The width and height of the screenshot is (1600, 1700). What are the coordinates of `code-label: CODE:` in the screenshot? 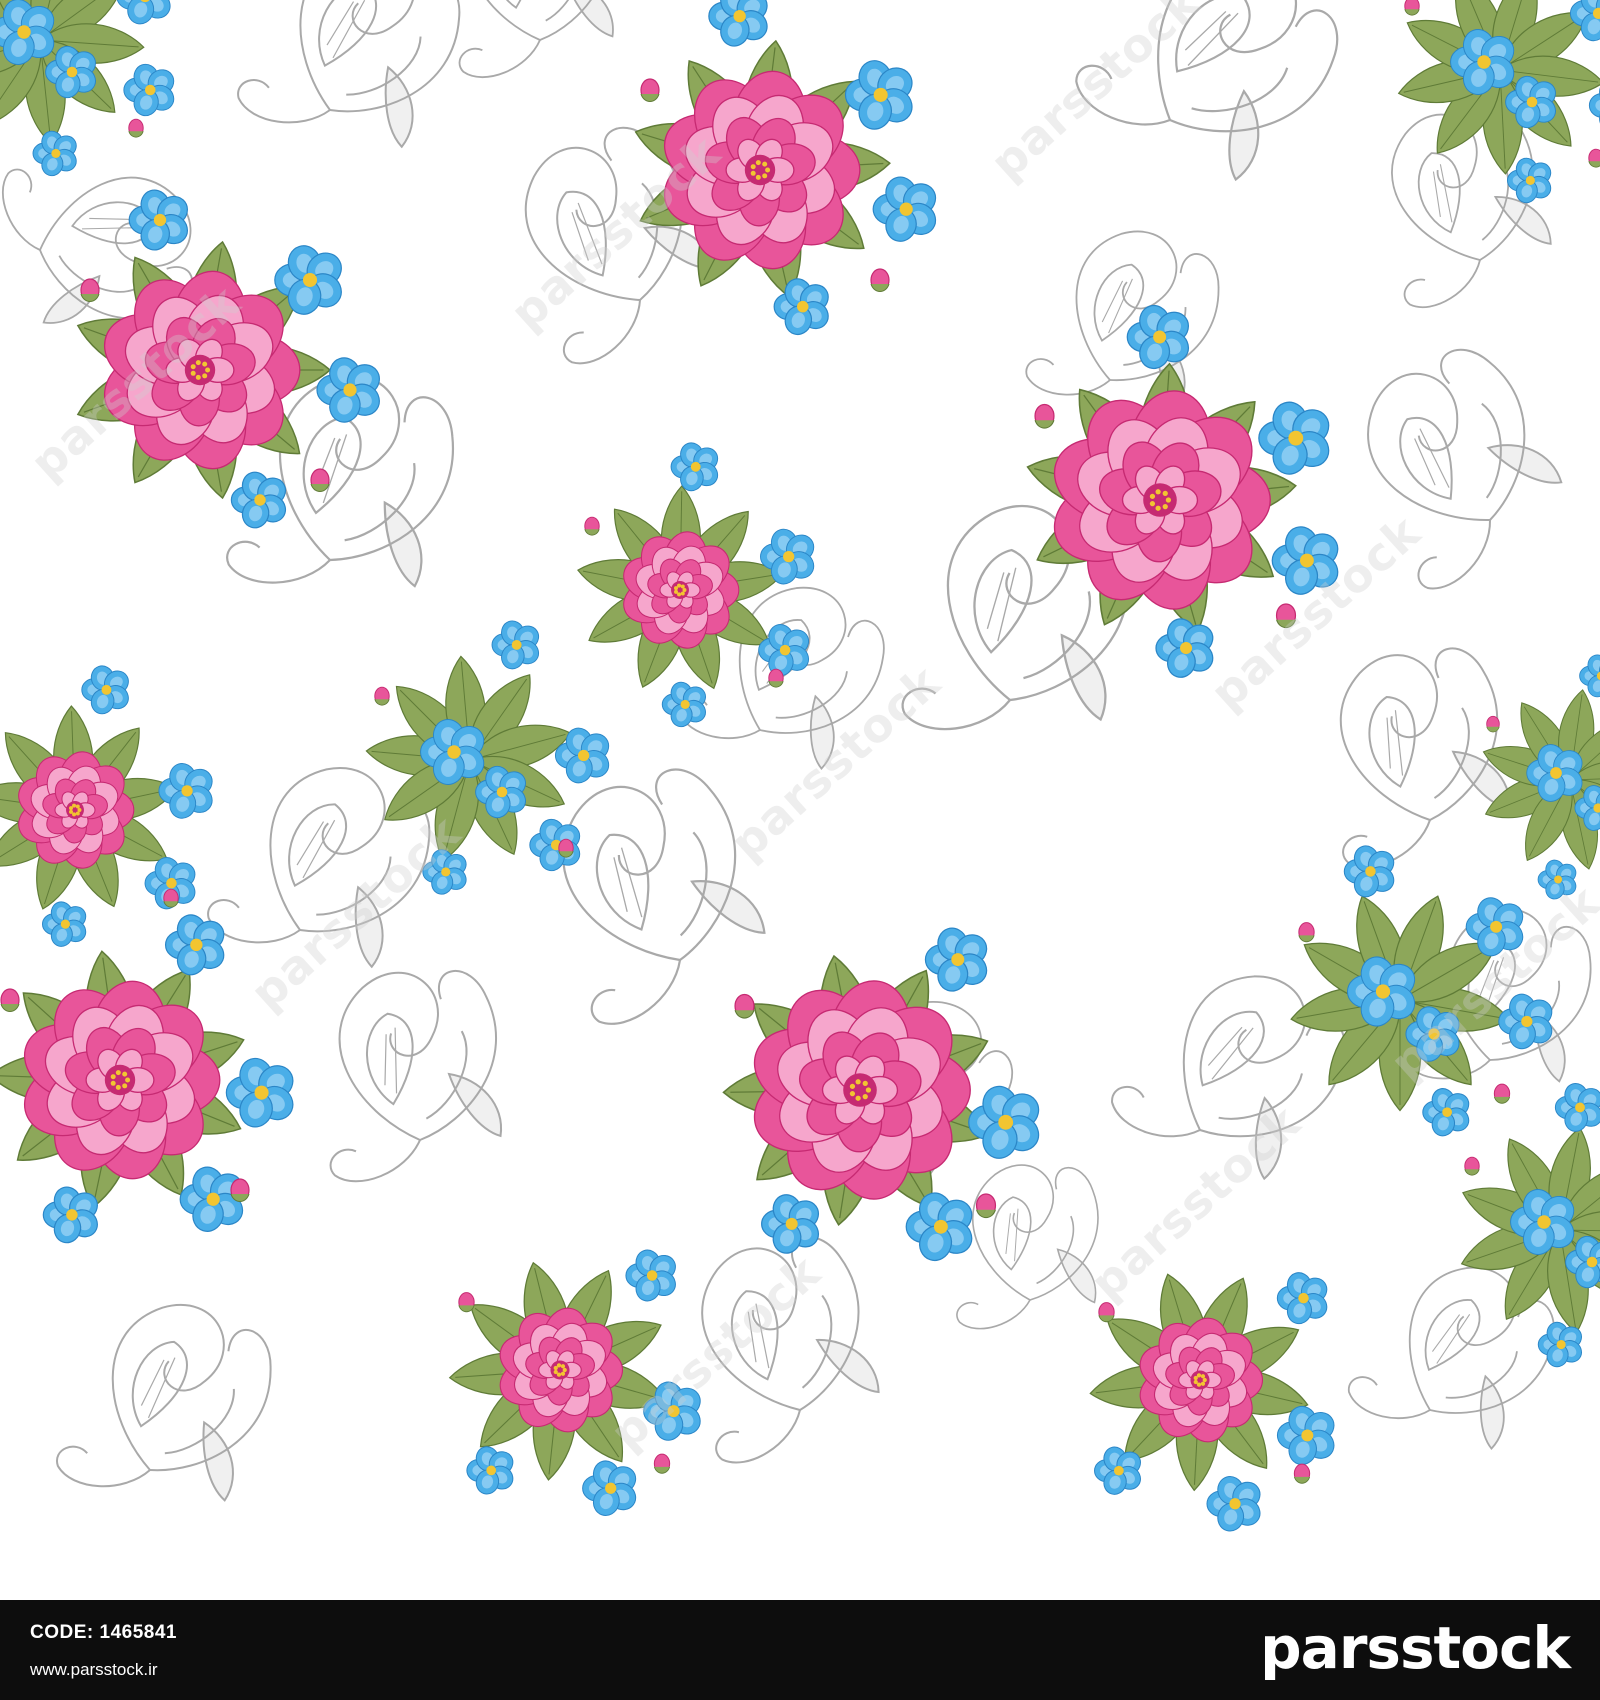 It's located at (62, 1632).